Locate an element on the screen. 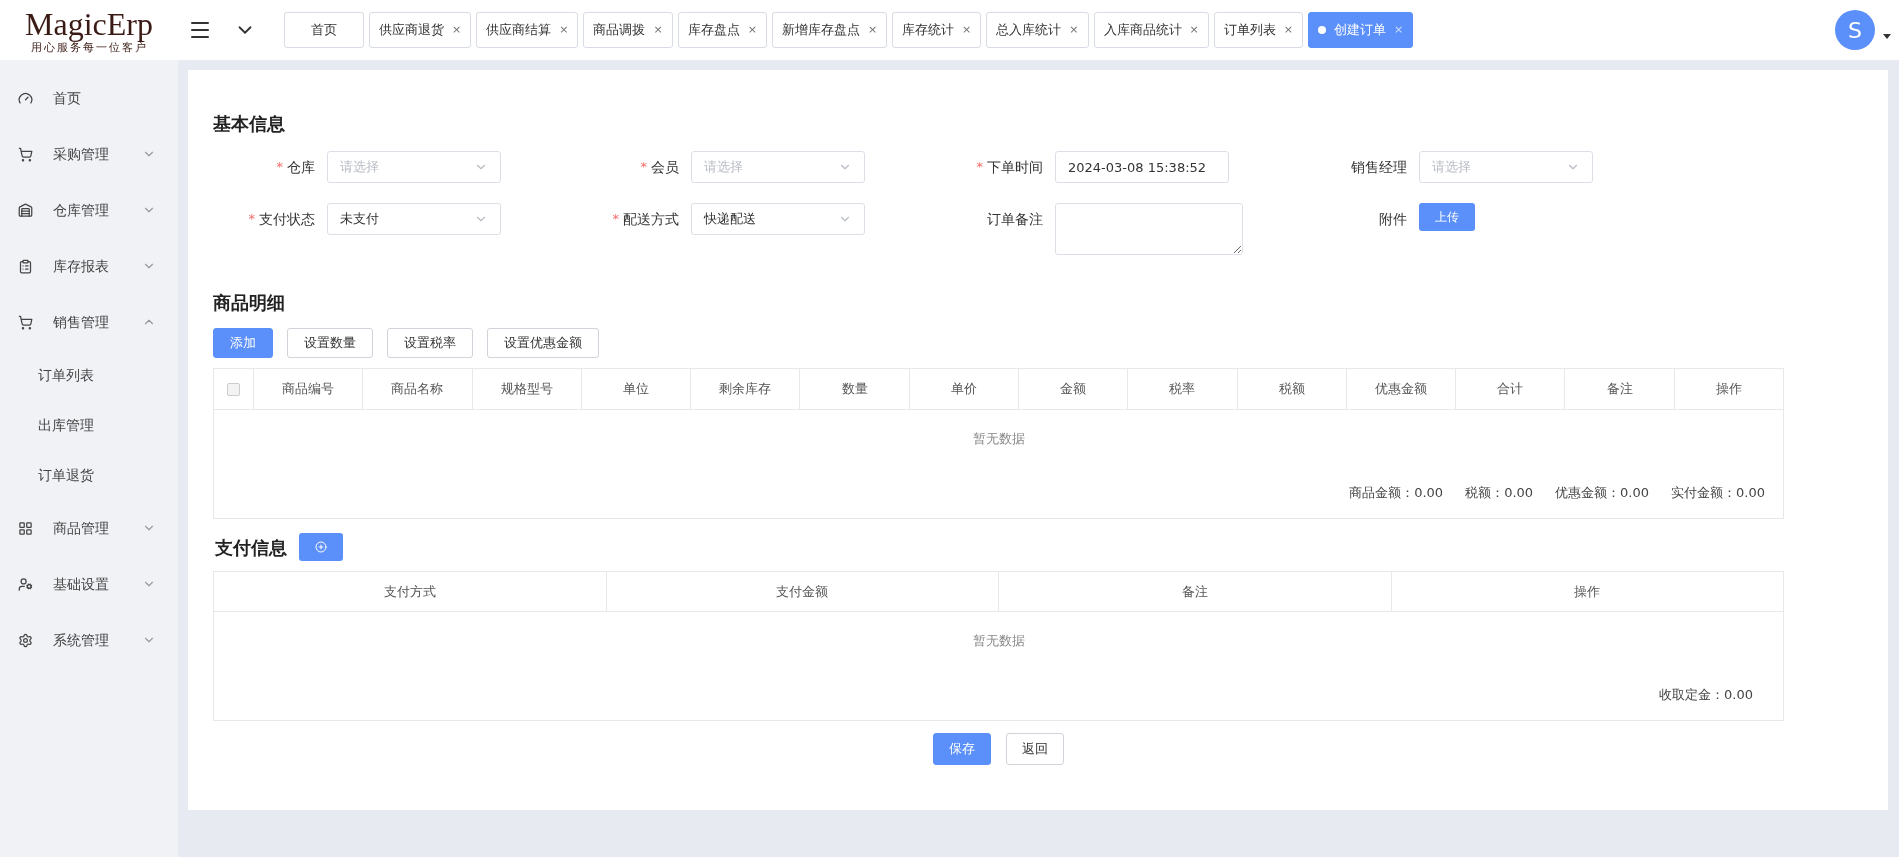 The width and height of the screenshot is (1899, 857). section-title: 支付信息 is located at coordinates (251, 547).